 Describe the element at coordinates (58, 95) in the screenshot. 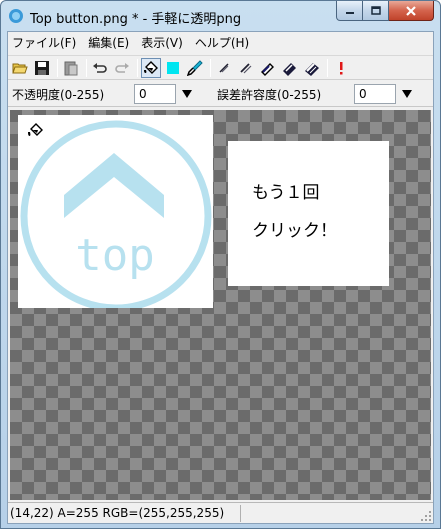

I see `opacity-label: 不透明度(0-255)` at that location.